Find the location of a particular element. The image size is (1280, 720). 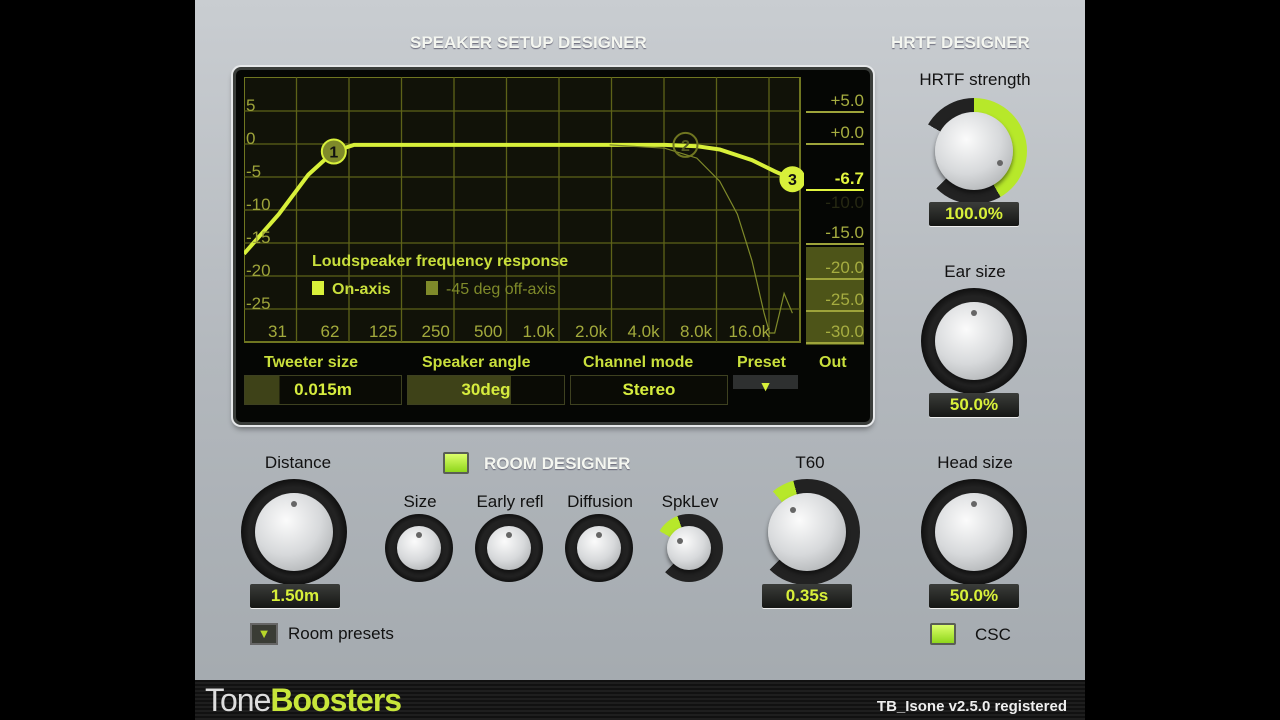

ear-size-value: 50.0% is located at coordinates (974, 405).